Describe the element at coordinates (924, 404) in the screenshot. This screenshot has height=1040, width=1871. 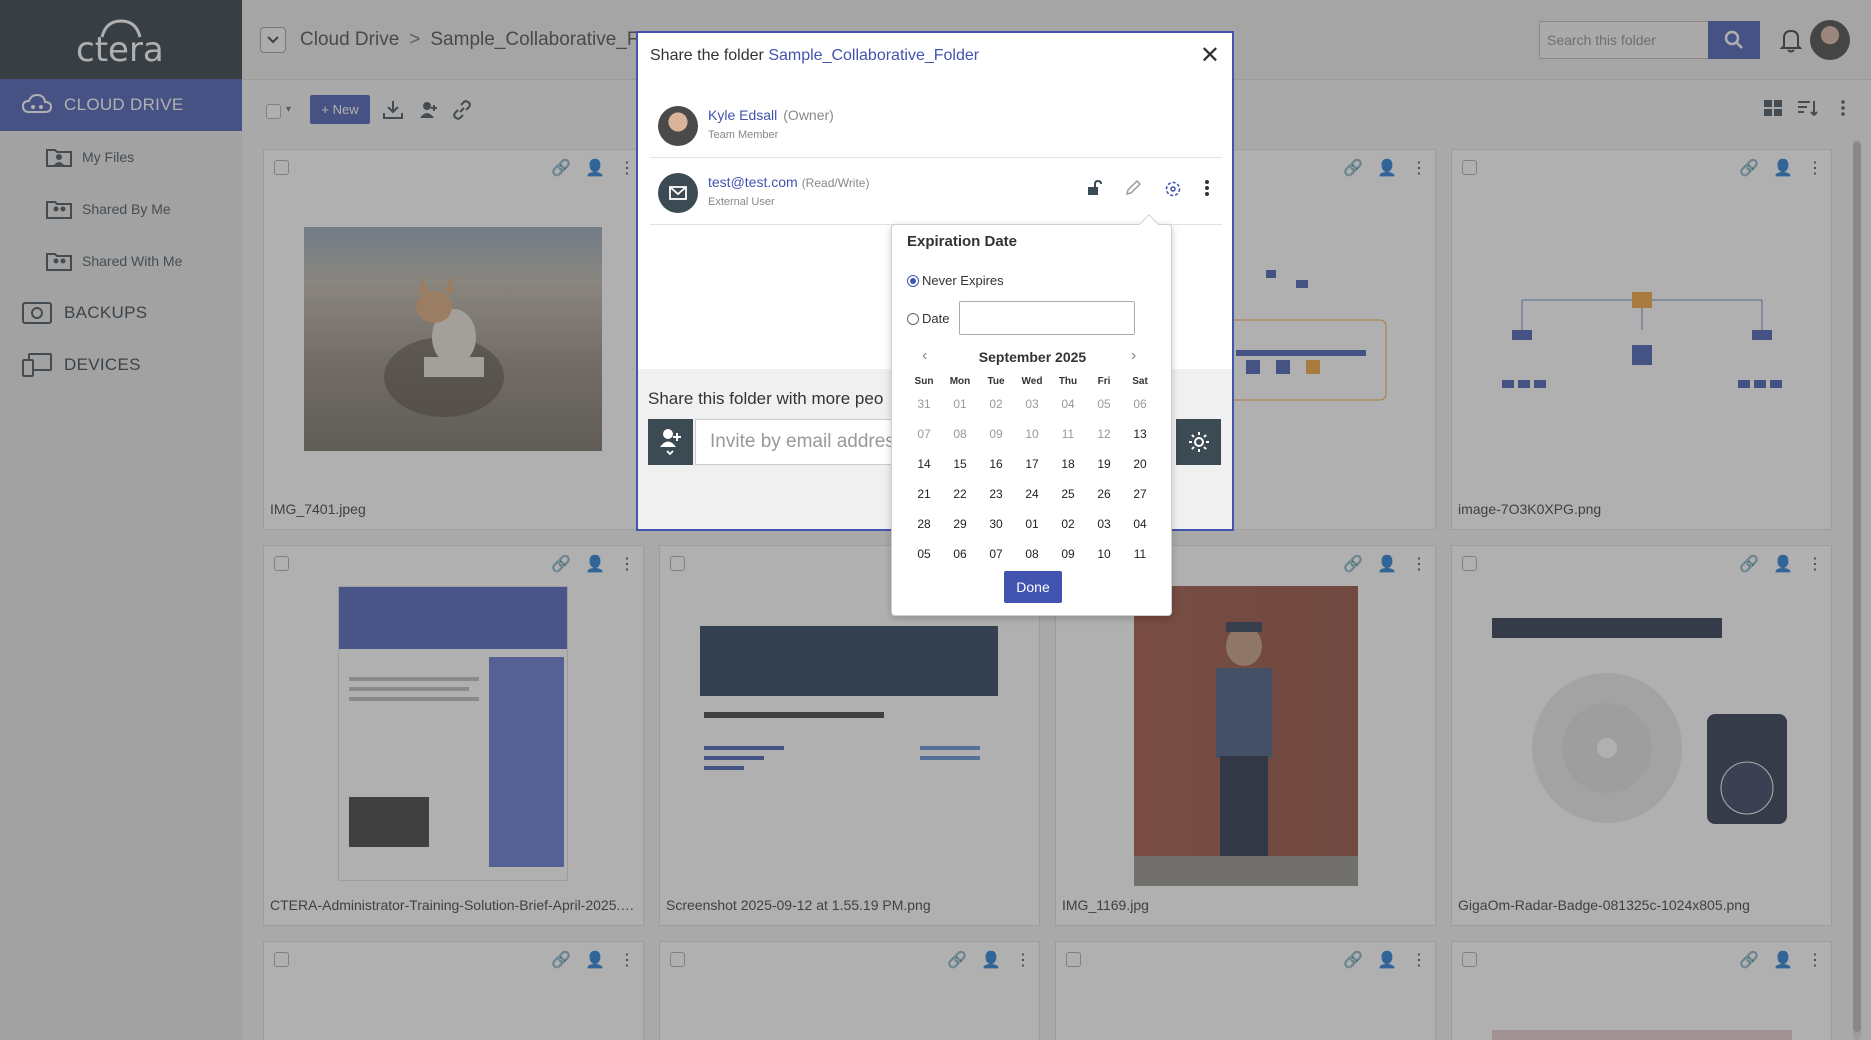
I see `calendar-day: 31` at that location.